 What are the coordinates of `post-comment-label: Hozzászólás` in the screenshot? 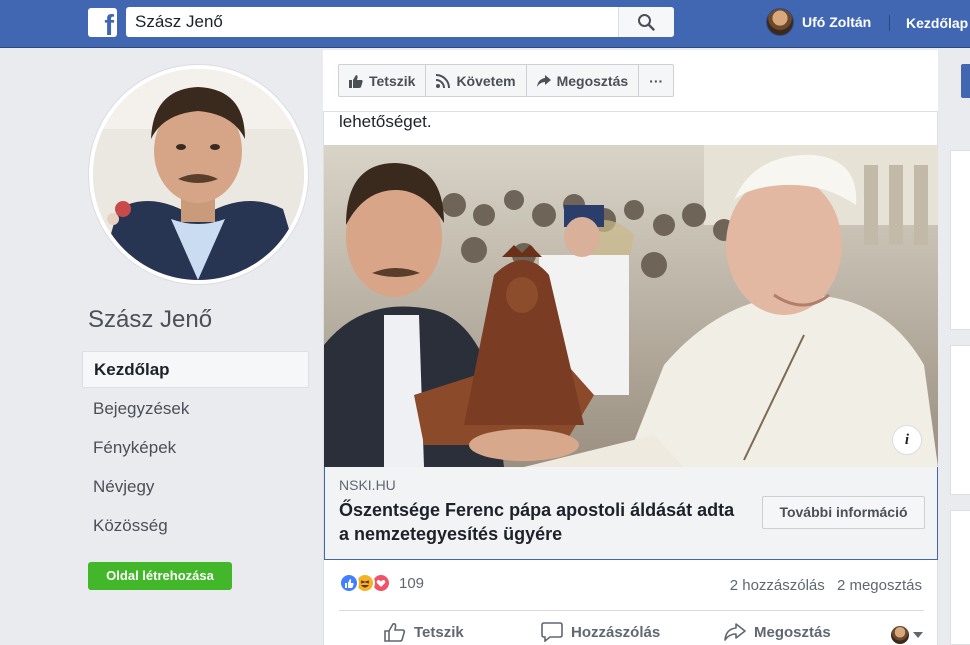 It's located at (616, 632).